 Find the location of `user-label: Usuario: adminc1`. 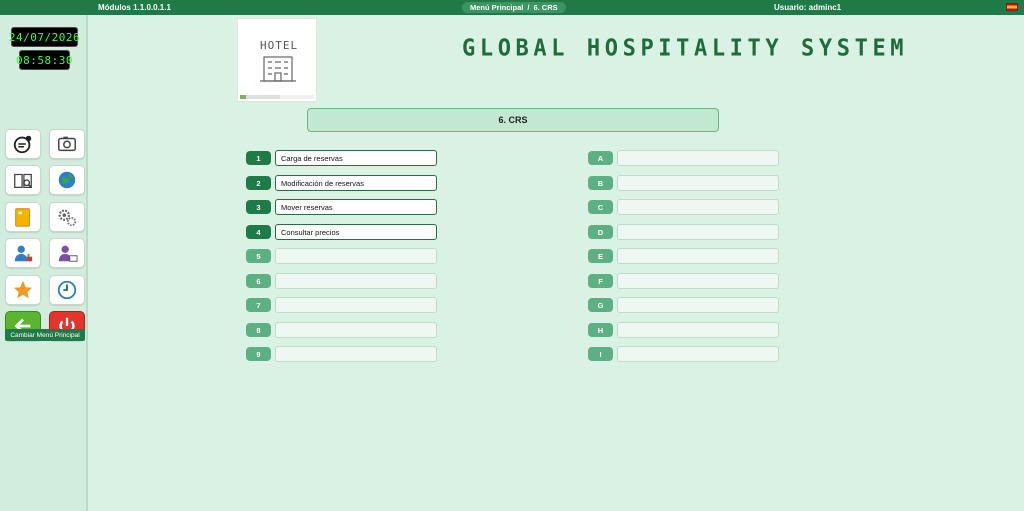

user-label: Usuario: adminc1 is located at coordinates (808, 7).